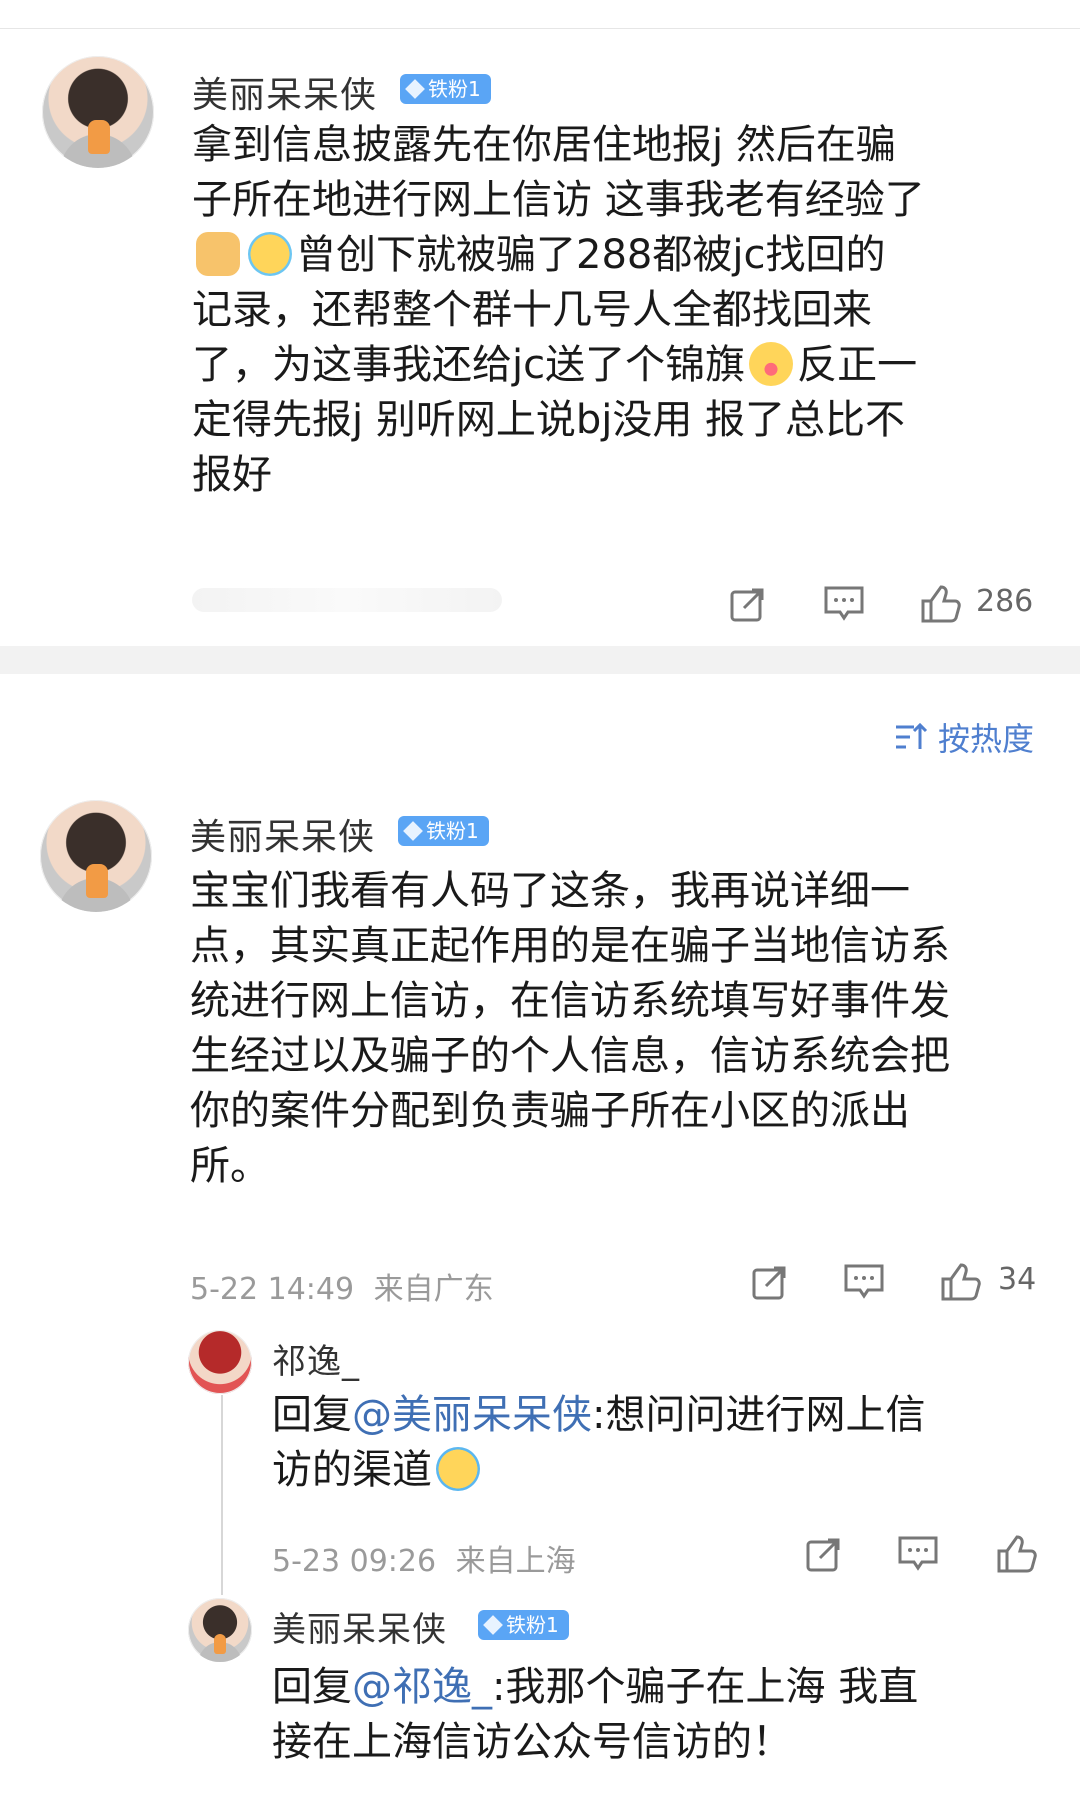  I want to click on reply-timestamp: 5-23 09:26 来自上海, so click(424, 1558).